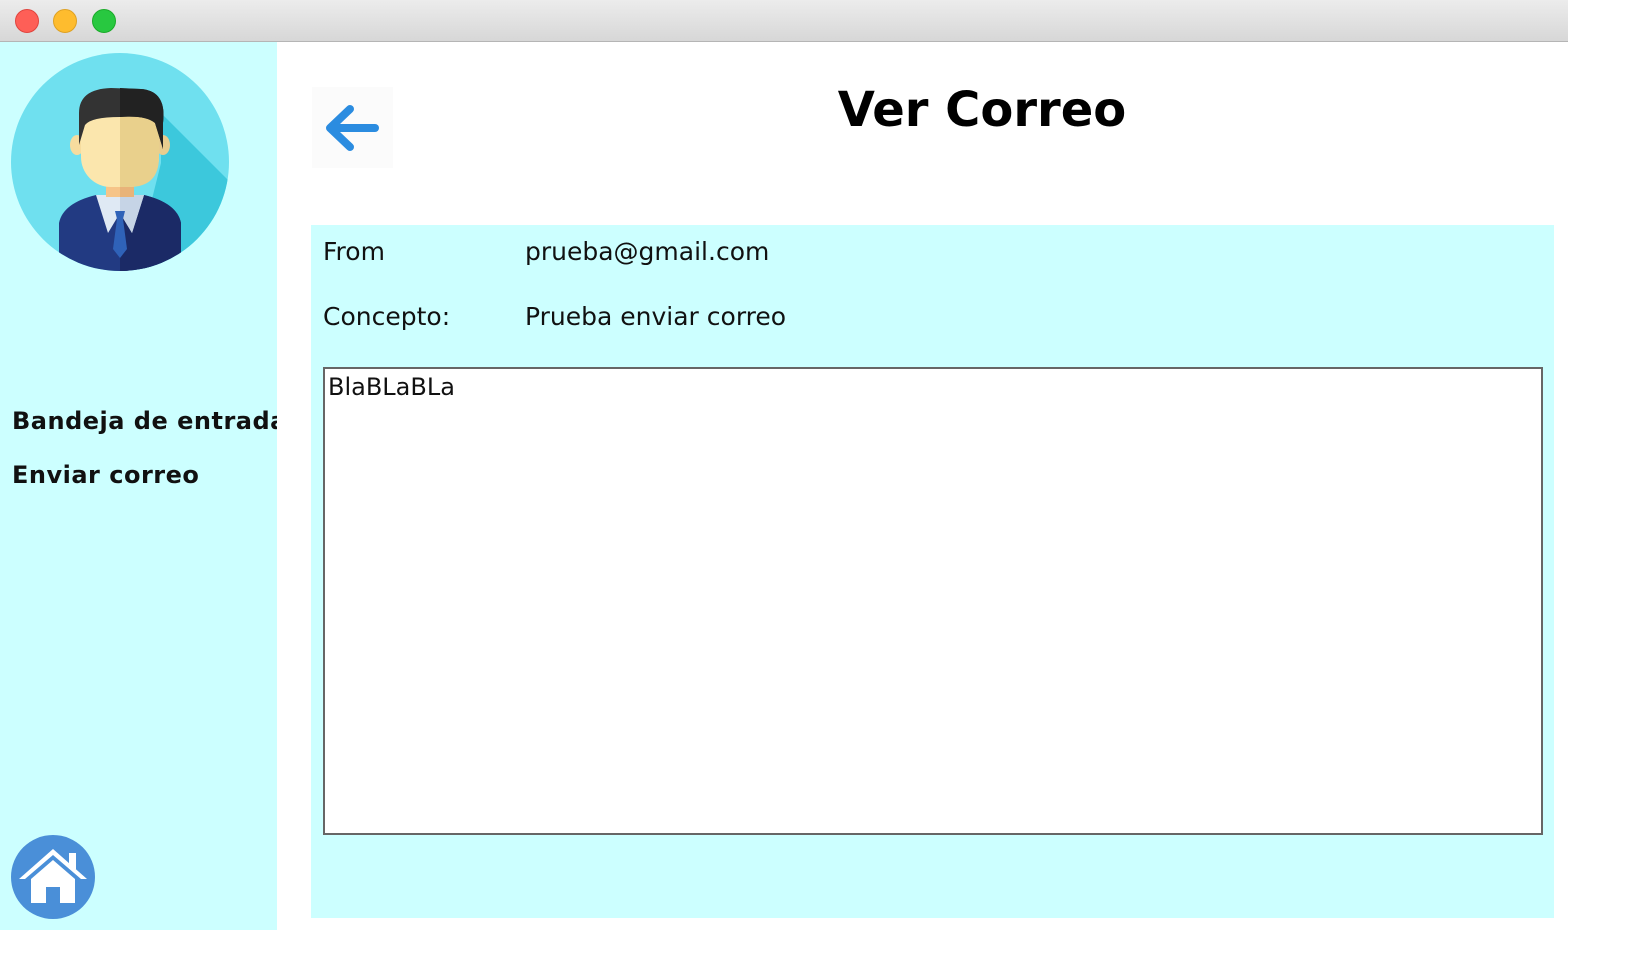 The image size is (1632, 968). I want to click on arrow-left-icon, so click(352, 128).